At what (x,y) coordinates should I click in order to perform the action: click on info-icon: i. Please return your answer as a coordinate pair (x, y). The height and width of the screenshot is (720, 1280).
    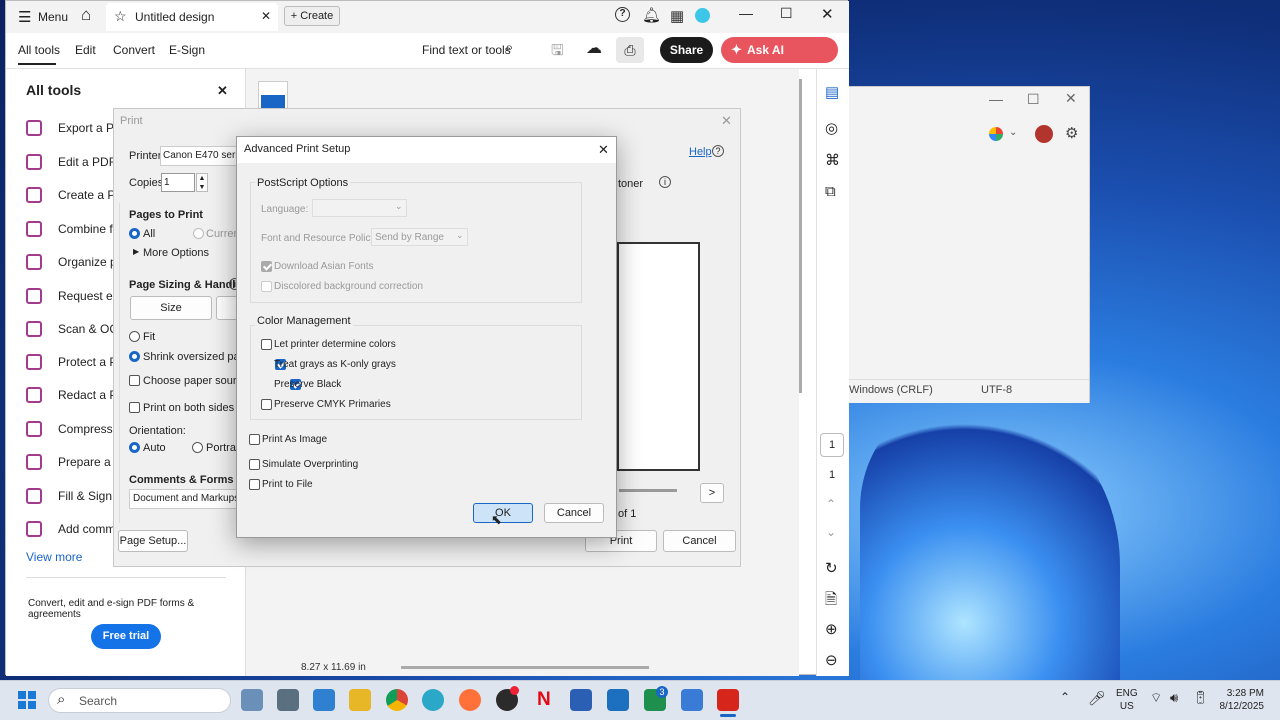
    Looking at the image, I should click on (665, 182).